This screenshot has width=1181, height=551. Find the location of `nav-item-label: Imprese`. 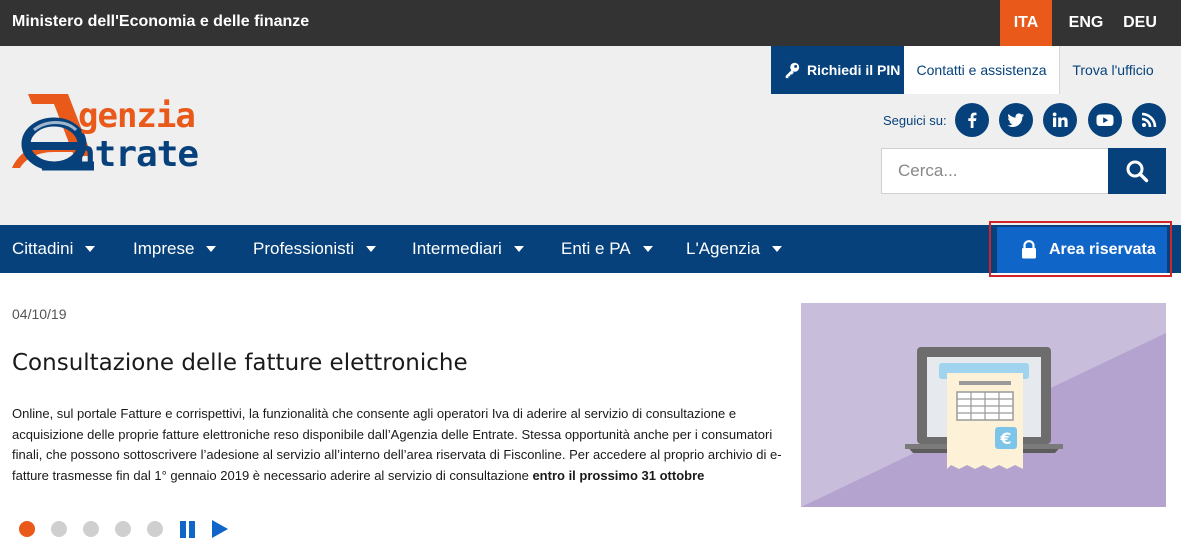

nav-item-label: Imprese is located at coordinates (164, 248).